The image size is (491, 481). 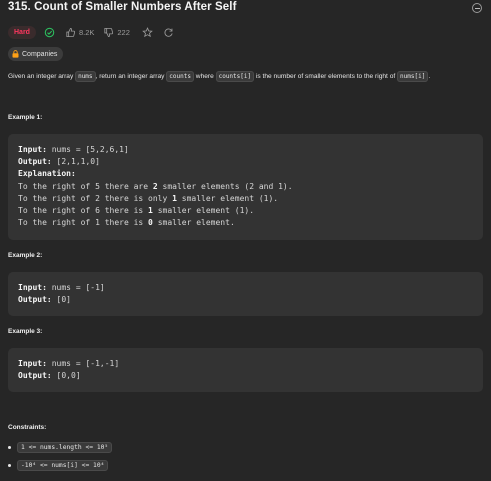 I want to click on constraints-title: Constraints:, so click(x=27, y=427).